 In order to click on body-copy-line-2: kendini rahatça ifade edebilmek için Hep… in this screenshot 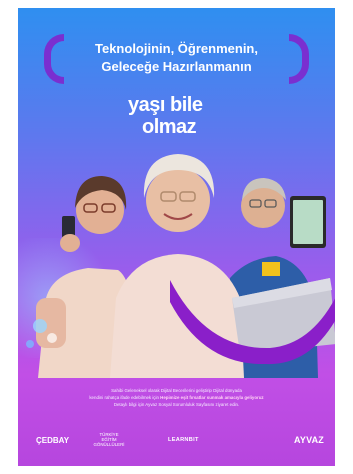, I will do `click(176, 397)`.